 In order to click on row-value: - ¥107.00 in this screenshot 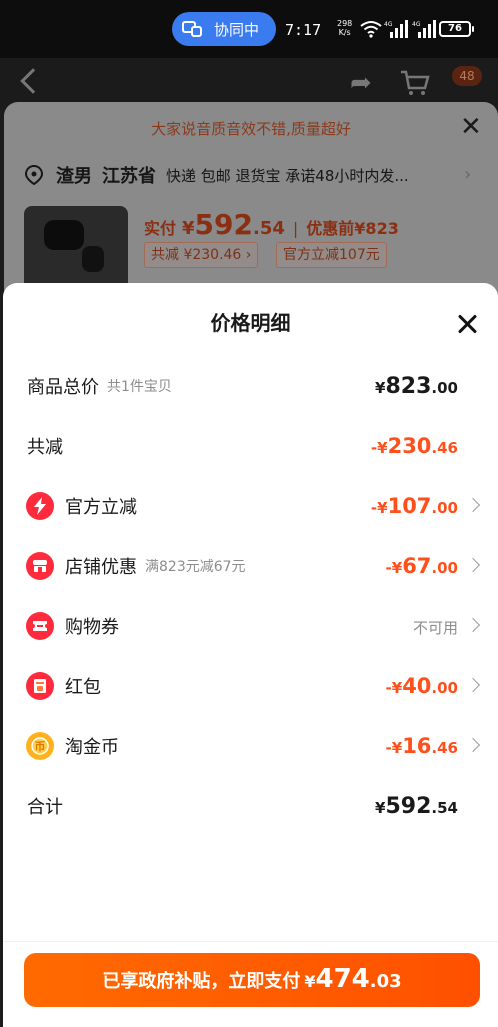, I will do `click(414, 506)`.